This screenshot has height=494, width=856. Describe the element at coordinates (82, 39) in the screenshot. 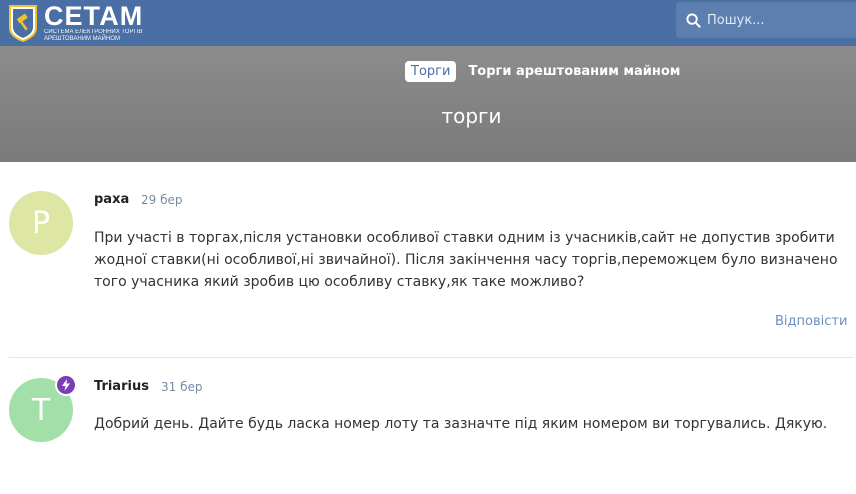

I see `logo-subtitle-line-2: АРЕШТОВАНИМ МАЙНОМ` at that location.